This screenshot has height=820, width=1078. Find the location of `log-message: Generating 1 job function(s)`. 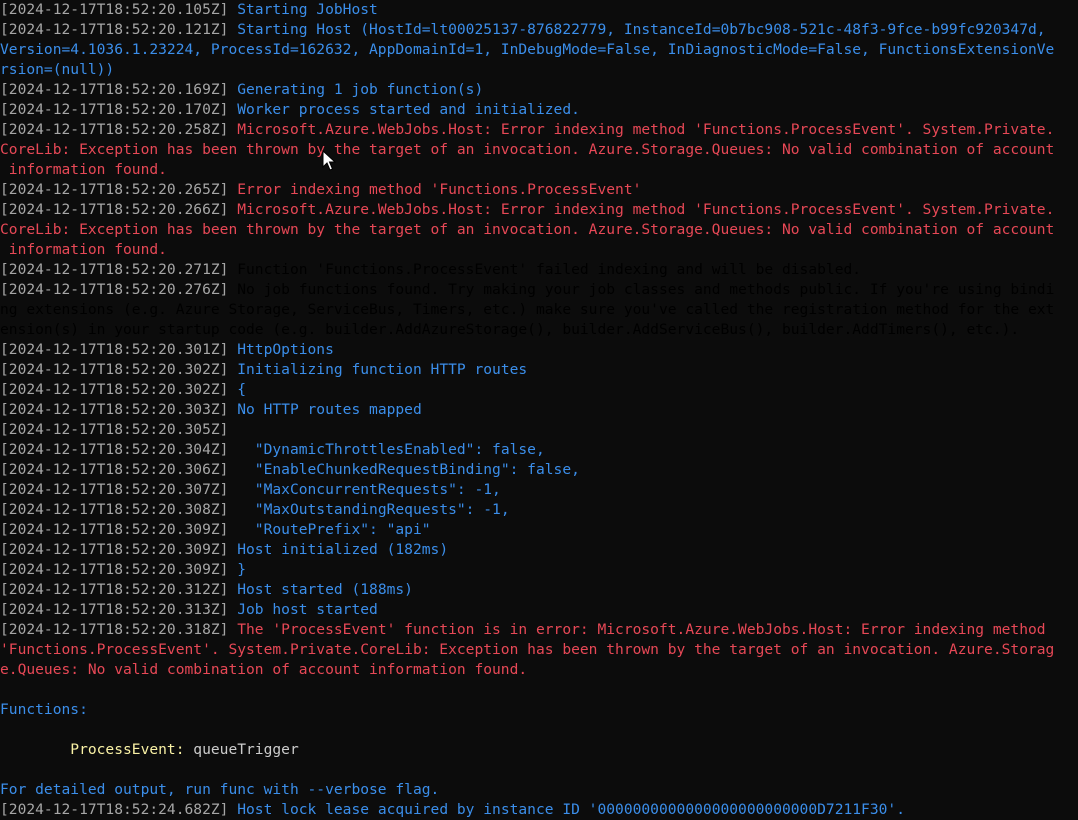

log-message: Generating 1 job function(s) is located at coordinates (360, 89).